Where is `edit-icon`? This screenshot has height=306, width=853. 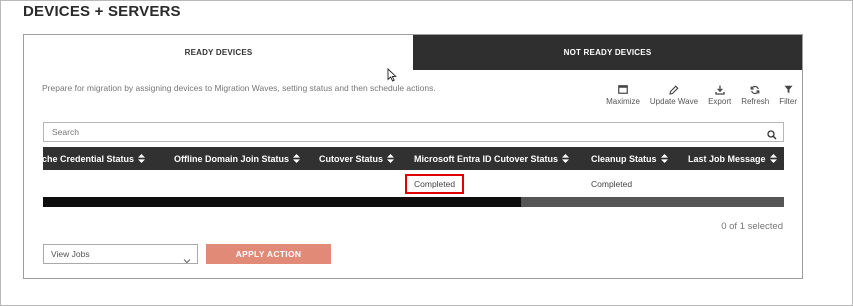
edit-icon is located at coordinates (674, 89).